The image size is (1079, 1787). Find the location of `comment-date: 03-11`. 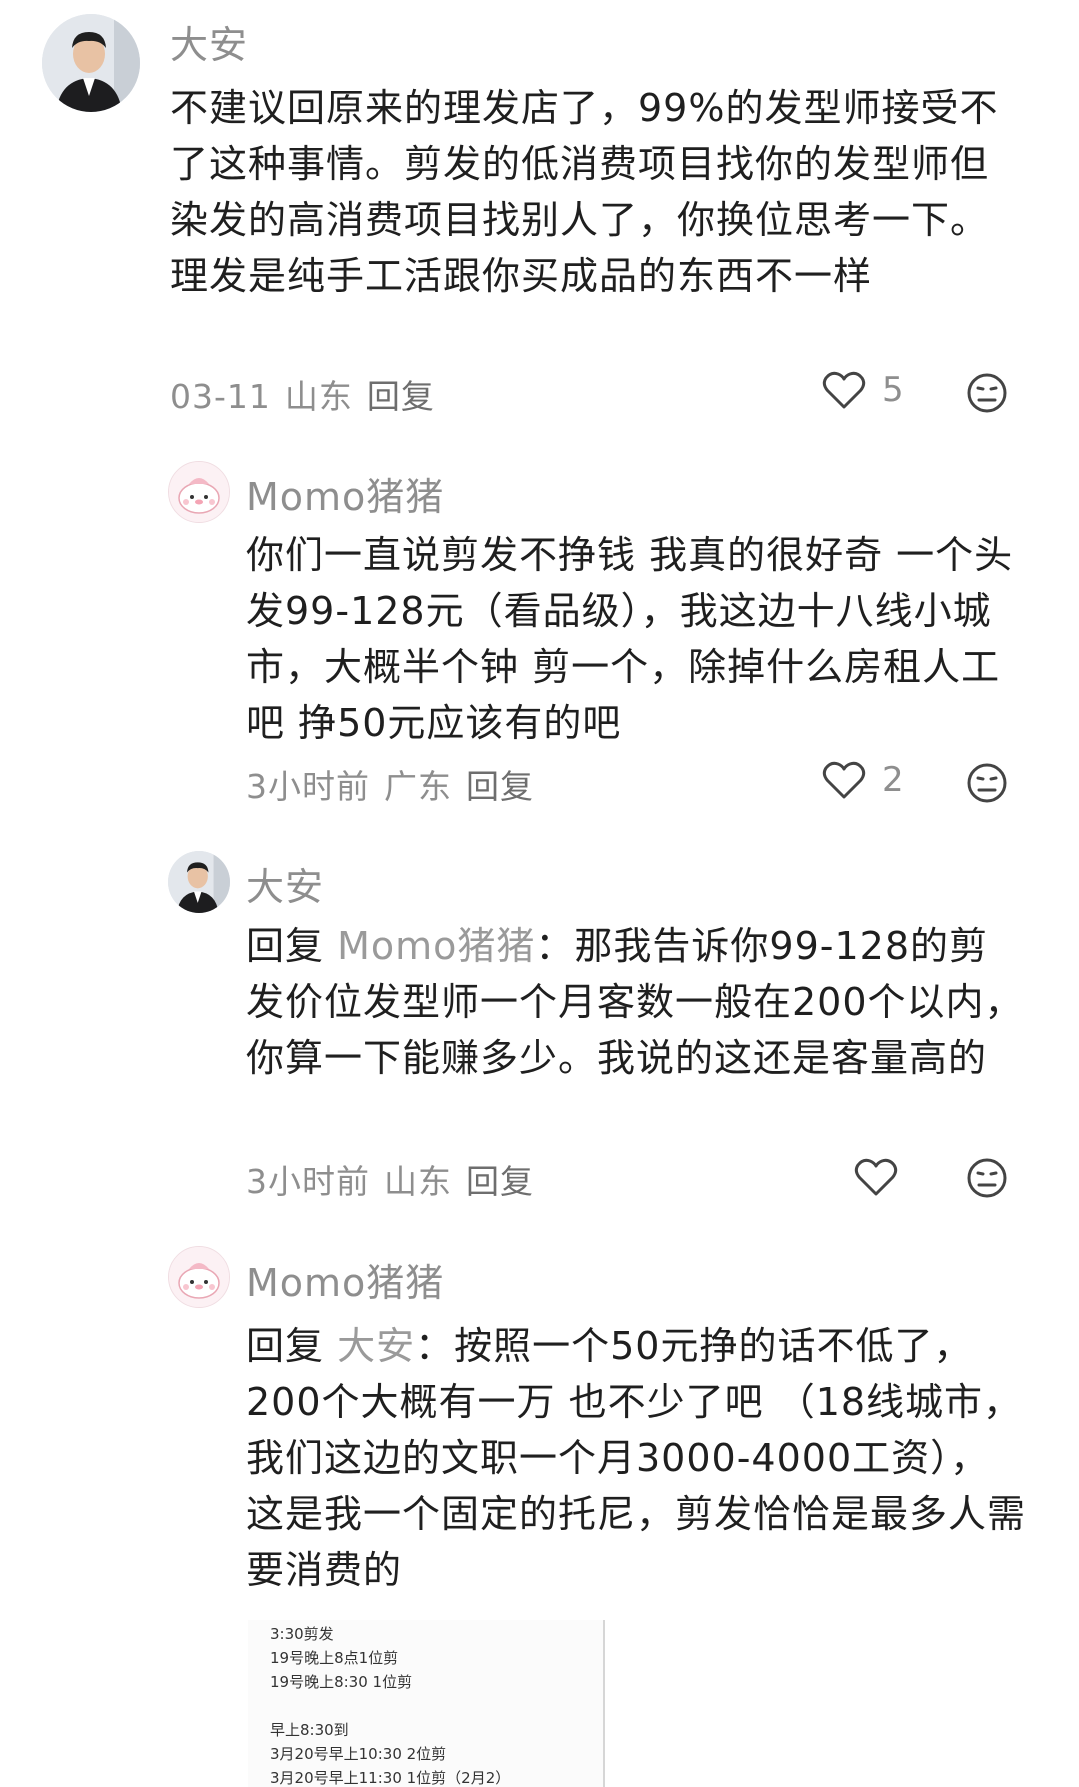

comment-date: 03-11 is located at coordinates (220, 396).